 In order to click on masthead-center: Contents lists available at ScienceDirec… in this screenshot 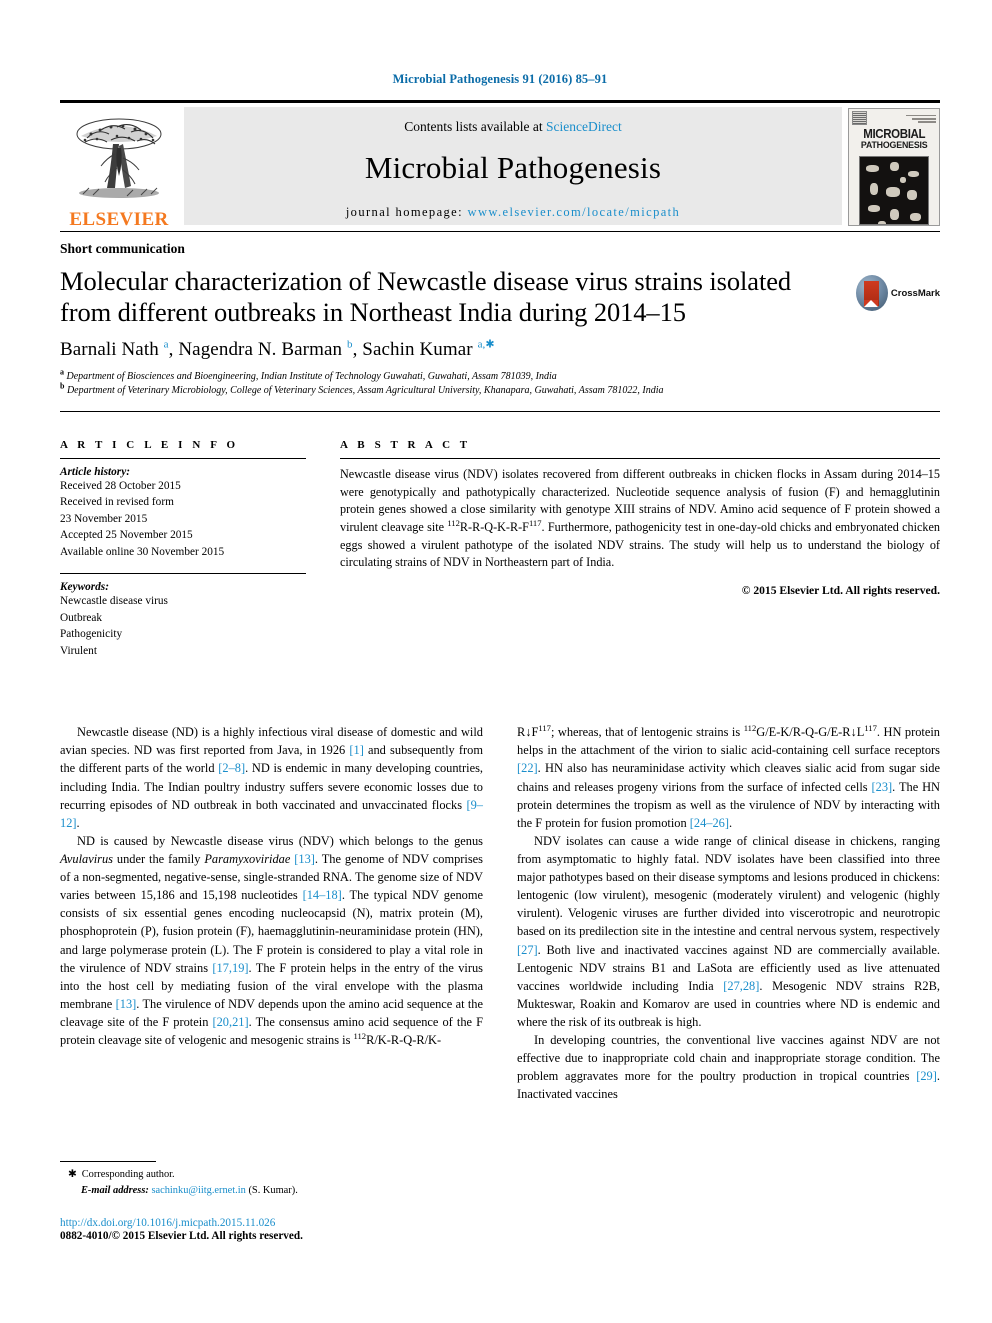, I will do `click(513, 166)`.